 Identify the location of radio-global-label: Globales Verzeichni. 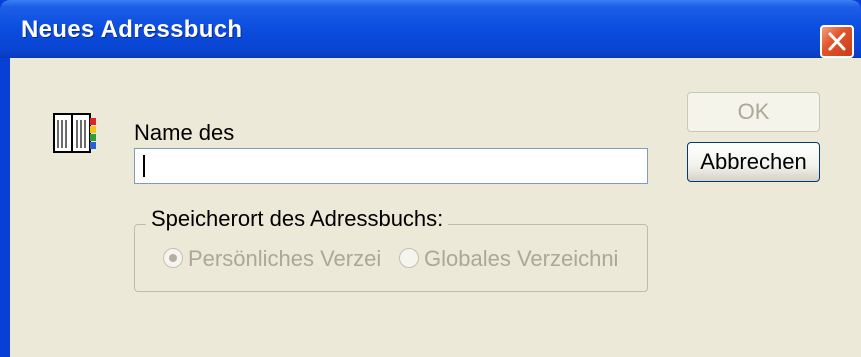
(521, 259).